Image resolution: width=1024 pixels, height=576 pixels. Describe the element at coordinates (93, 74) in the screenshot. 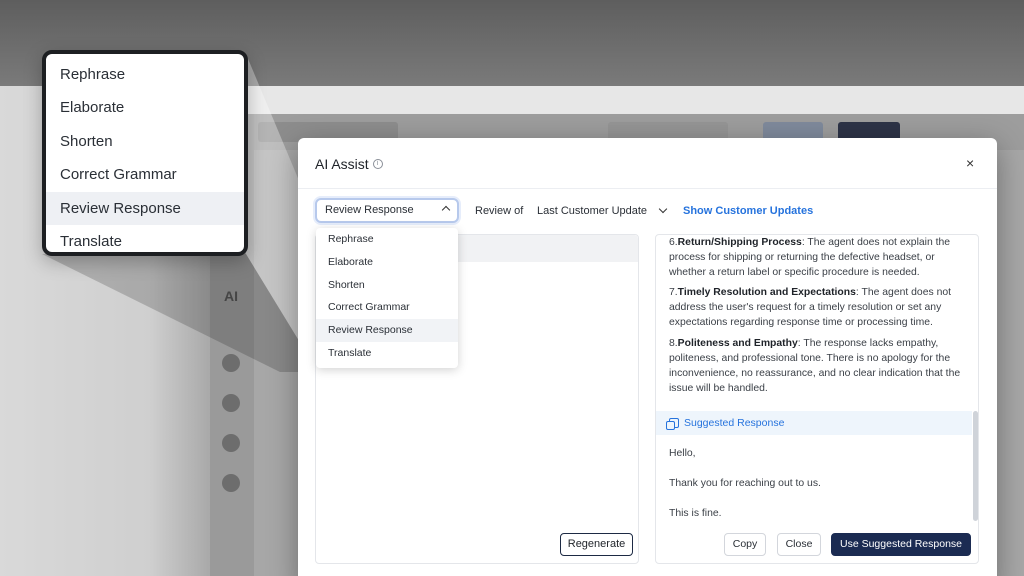

I see `callout-option-rephrase: Rephrase` at that location.